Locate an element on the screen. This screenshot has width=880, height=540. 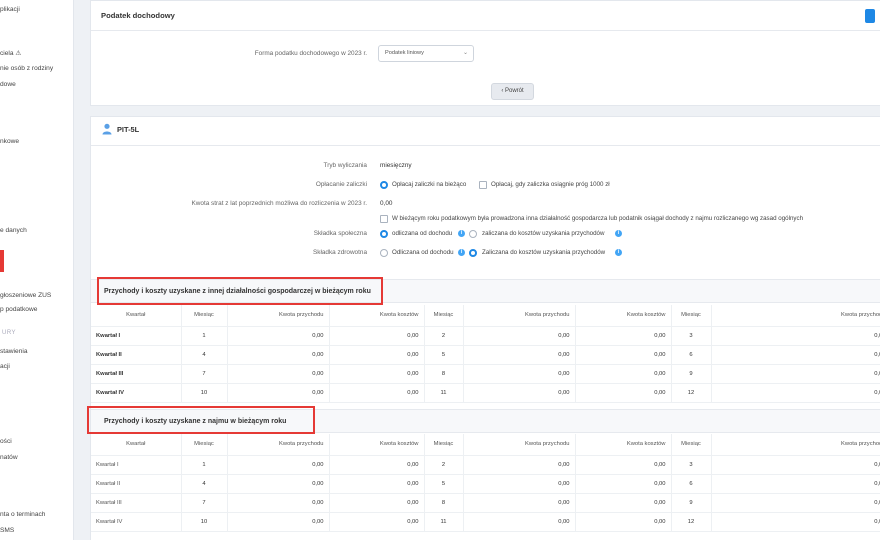
advance-current-radio is located at coordinates (384, 185).